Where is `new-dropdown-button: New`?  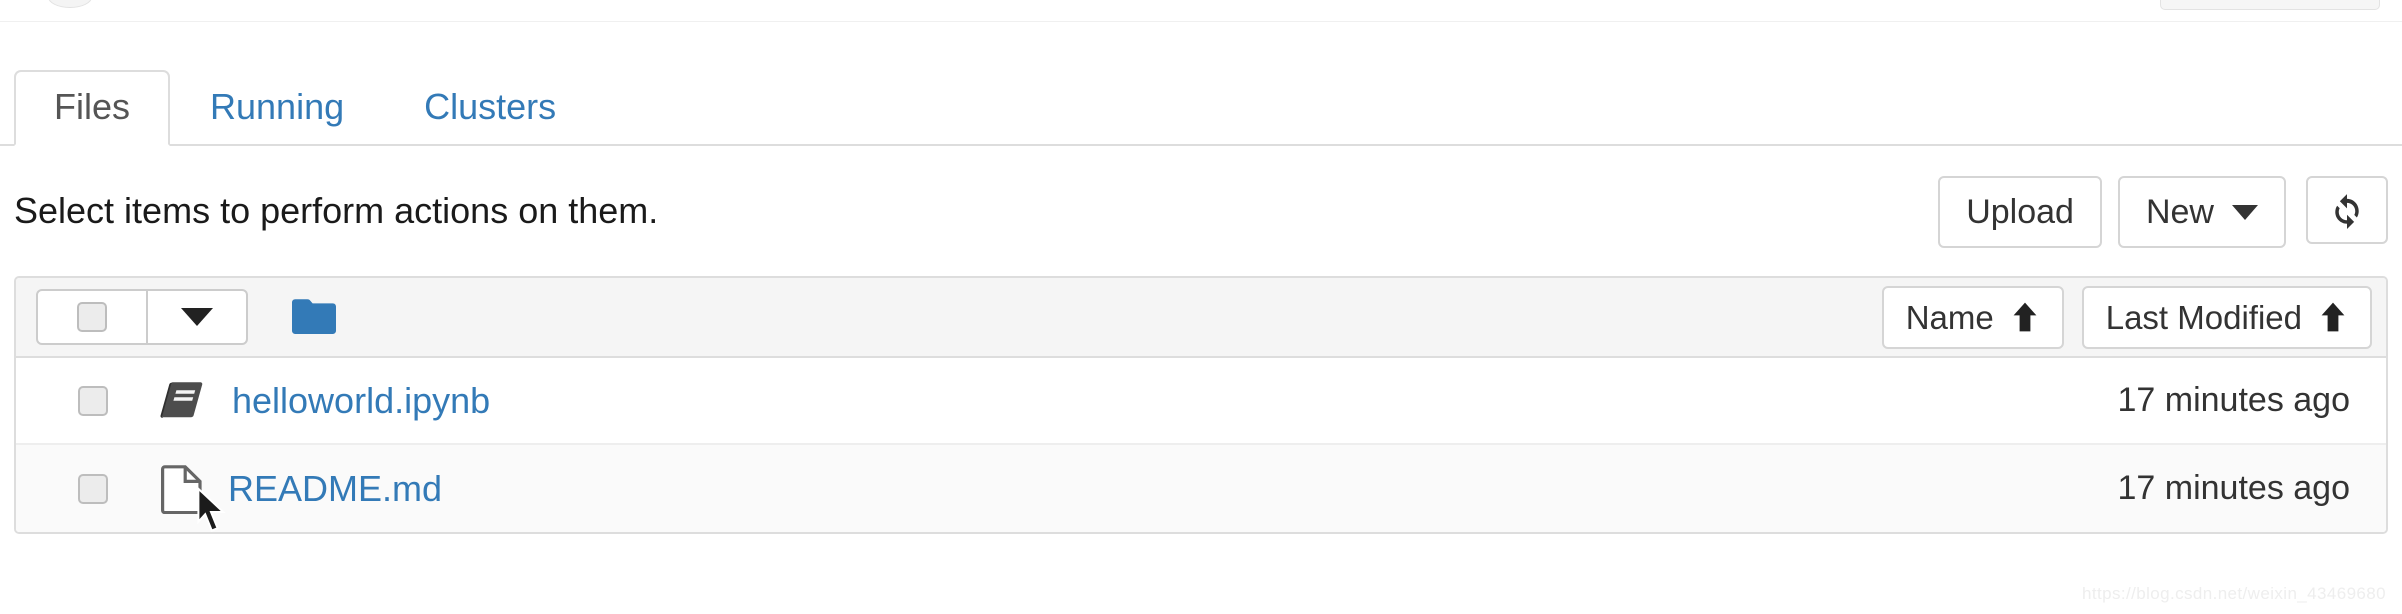
new-dropdown-button: New is located at coordinates (2201, 212).